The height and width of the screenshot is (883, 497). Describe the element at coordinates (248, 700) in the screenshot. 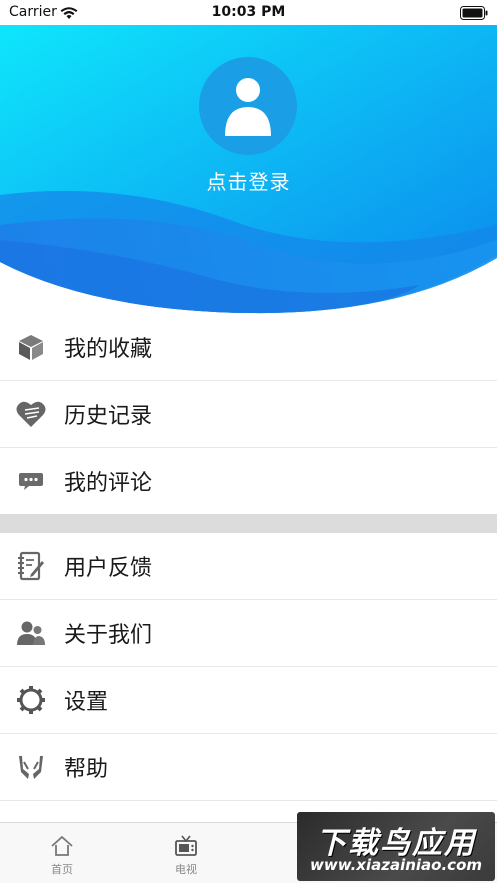

I see `menu-item-settings: 设置` at that location.